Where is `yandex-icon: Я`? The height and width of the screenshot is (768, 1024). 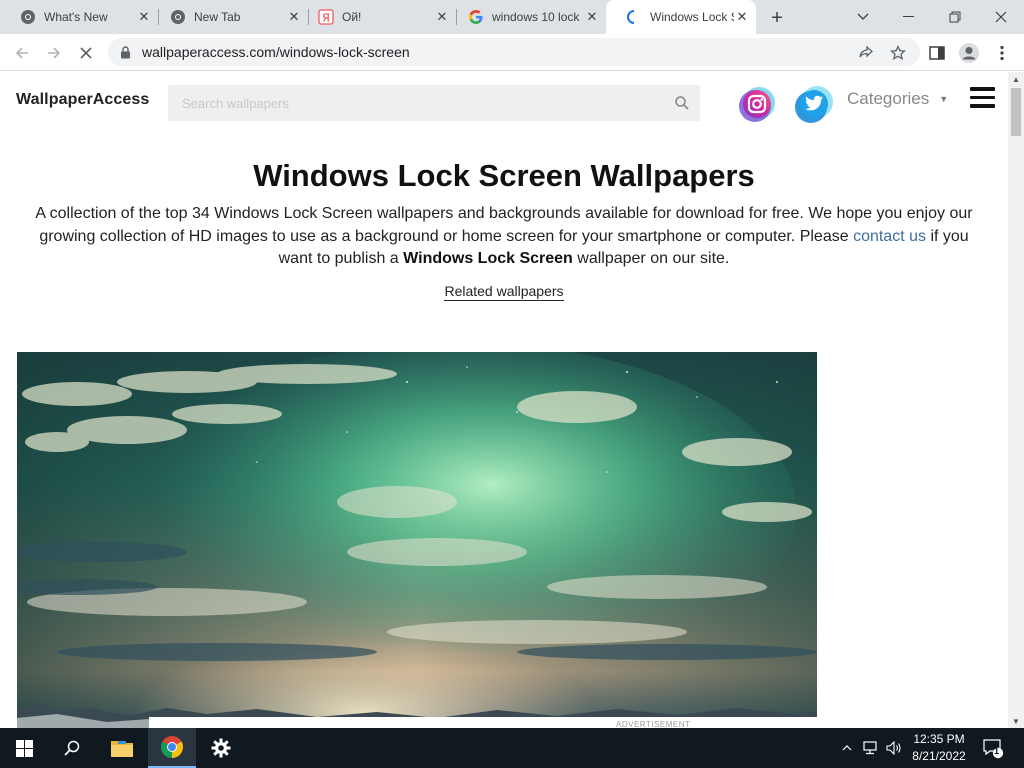 yandex-icon: Я is located at coordinates (326, 17).